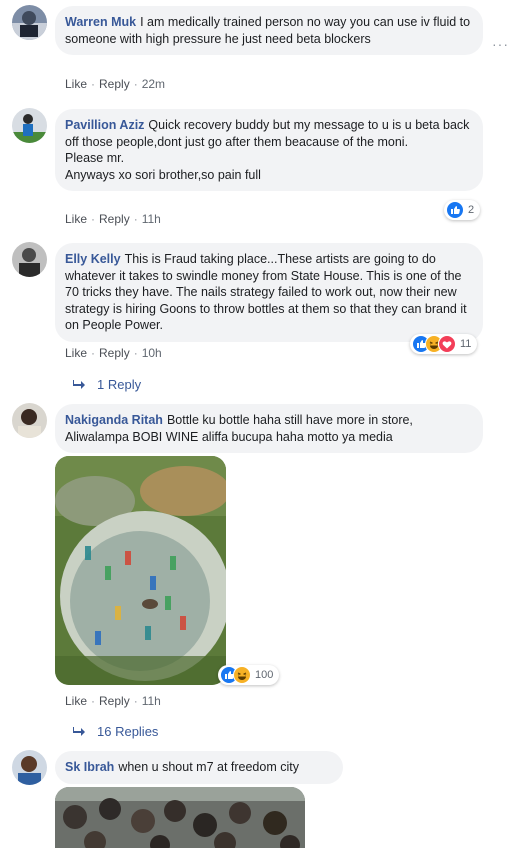 This screenshot has width=509, height=848. What do you see at coordinates (208, 767) in the screenshot?
I see `comment-text: when u shout m7 at freedom city` at bounding box center [208, 767].